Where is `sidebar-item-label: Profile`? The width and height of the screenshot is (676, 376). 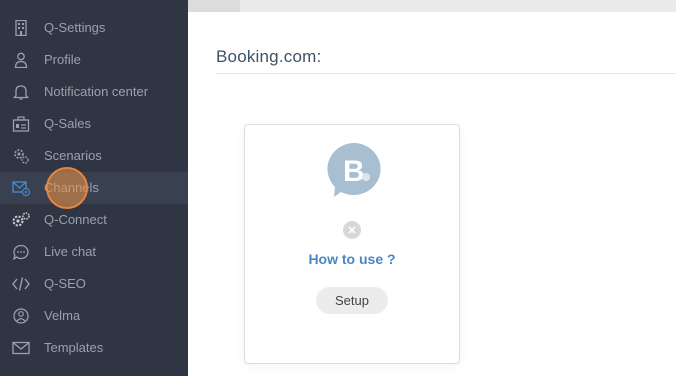
sidebar-item-label: Profile is located at coordinates (62, 59).